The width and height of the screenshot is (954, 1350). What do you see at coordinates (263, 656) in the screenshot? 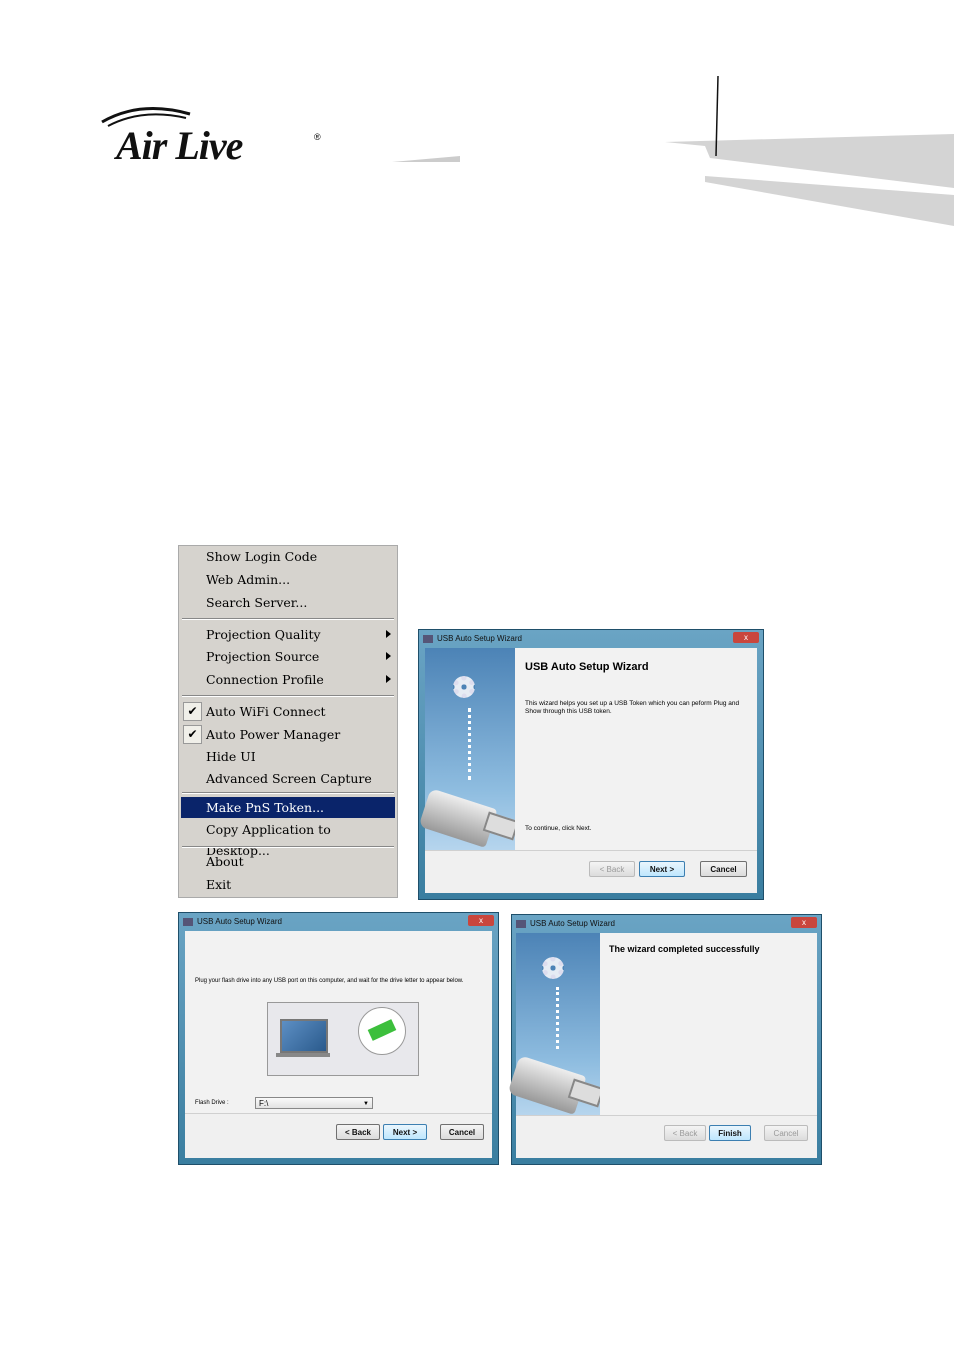
I see `menu-item-label: Projection Source` at bounding box center [263, 656].